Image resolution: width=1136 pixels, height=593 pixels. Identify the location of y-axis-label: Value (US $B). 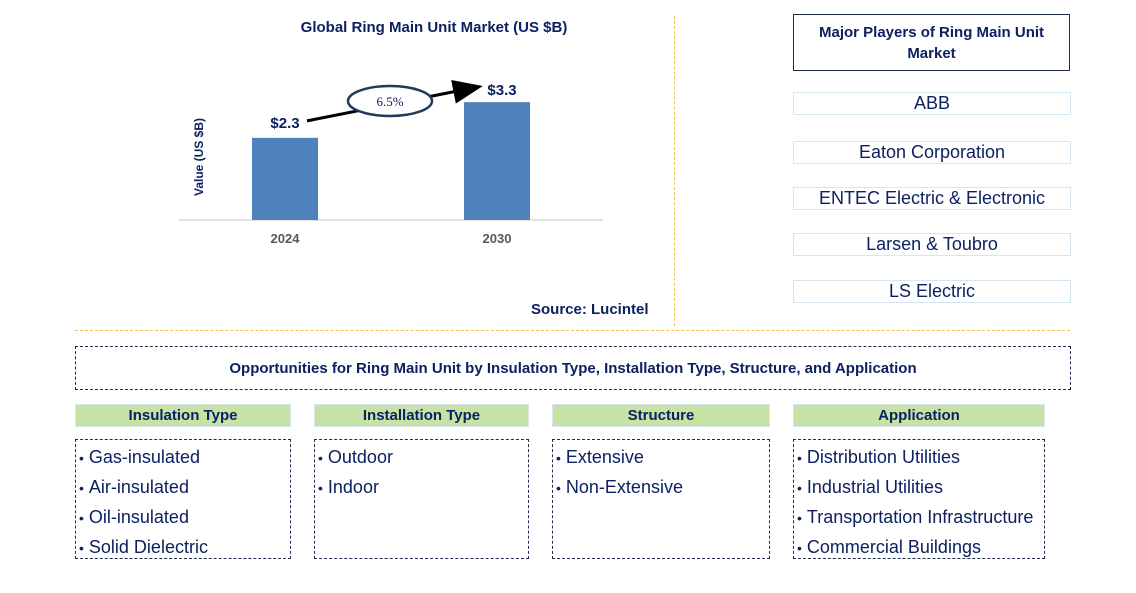
(199, 157).